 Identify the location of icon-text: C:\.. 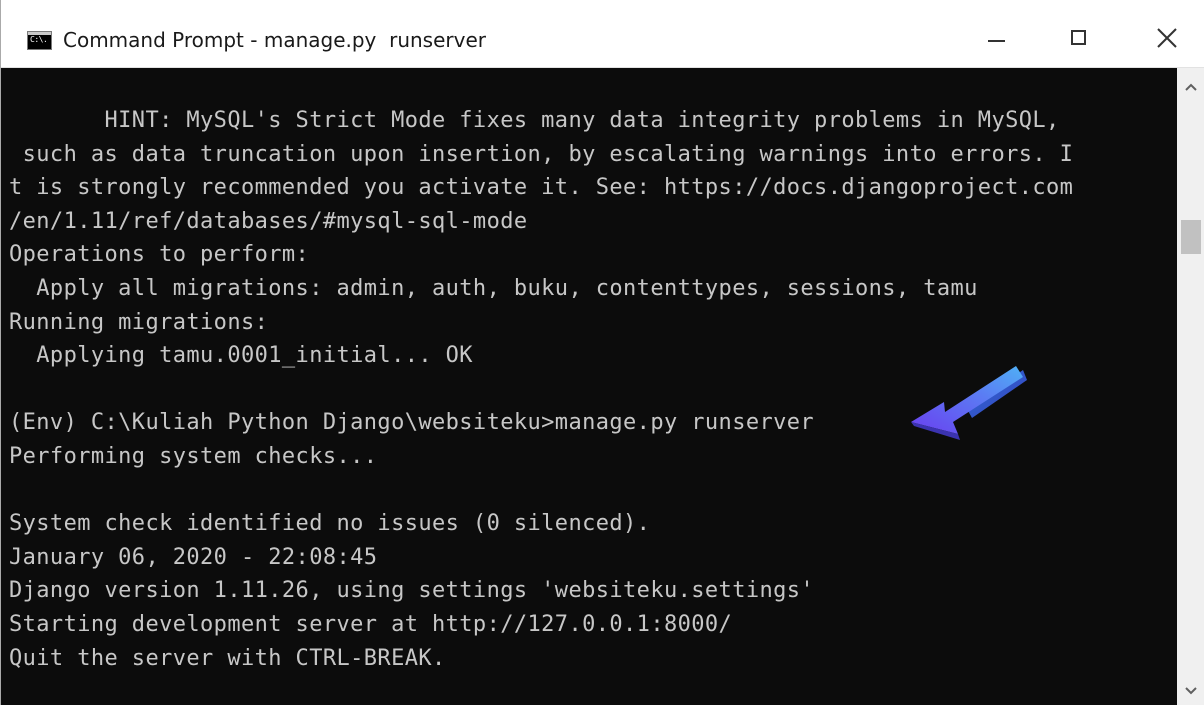
(39, 39).